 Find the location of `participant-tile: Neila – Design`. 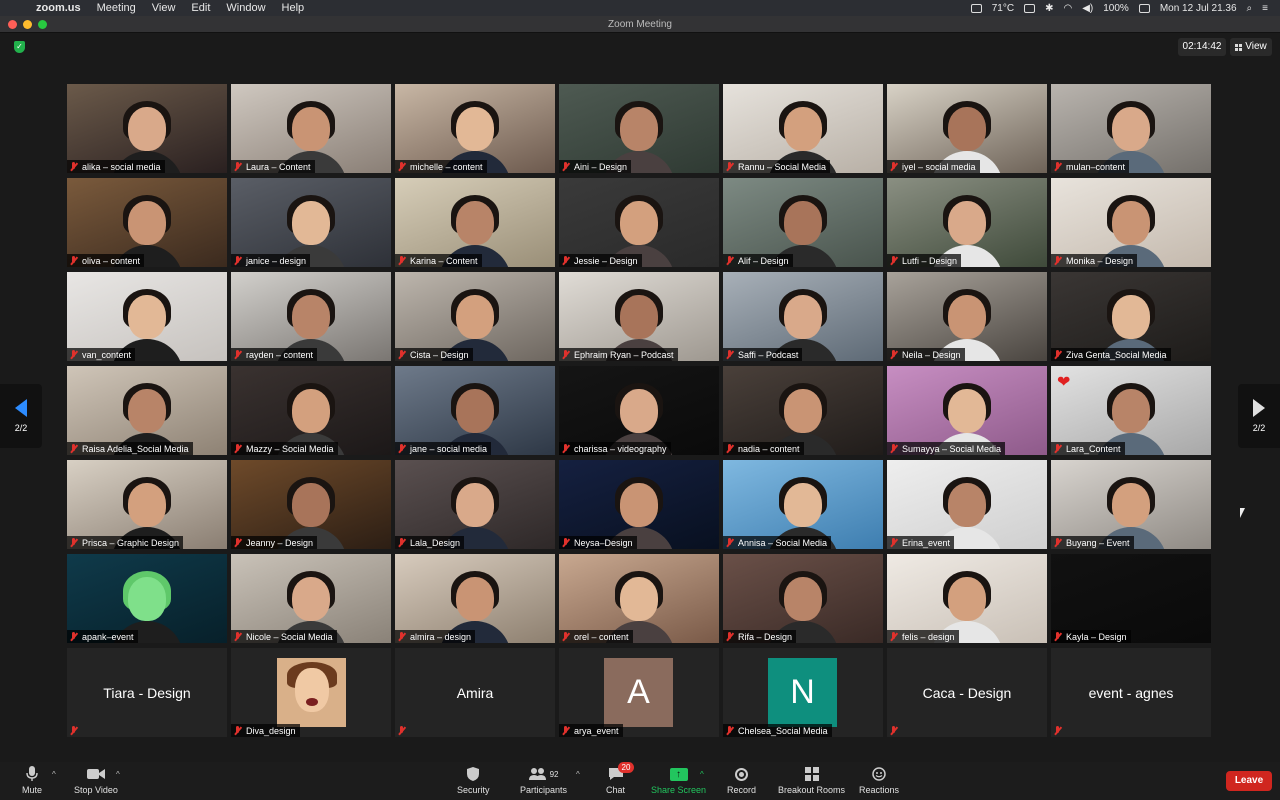

participant-tile: Neila – Design is located at coordinates (967, 316).